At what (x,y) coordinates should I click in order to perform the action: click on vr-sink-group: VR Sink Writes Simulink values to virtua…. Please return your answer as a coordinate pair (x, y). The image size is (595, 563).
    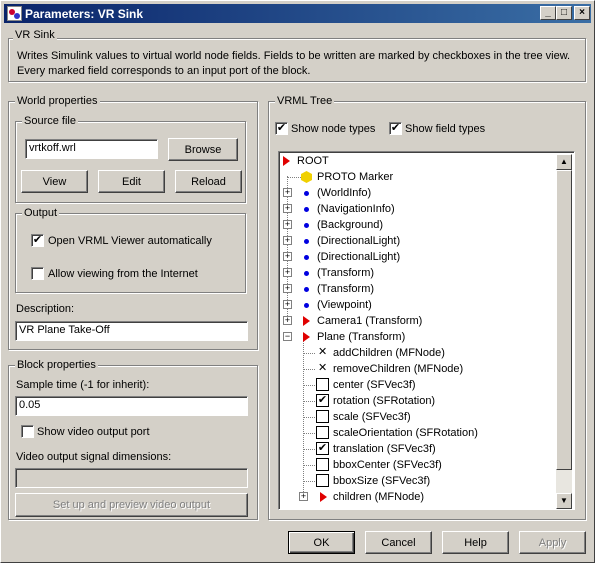
    Looking at the image, I should click on (297, 55).